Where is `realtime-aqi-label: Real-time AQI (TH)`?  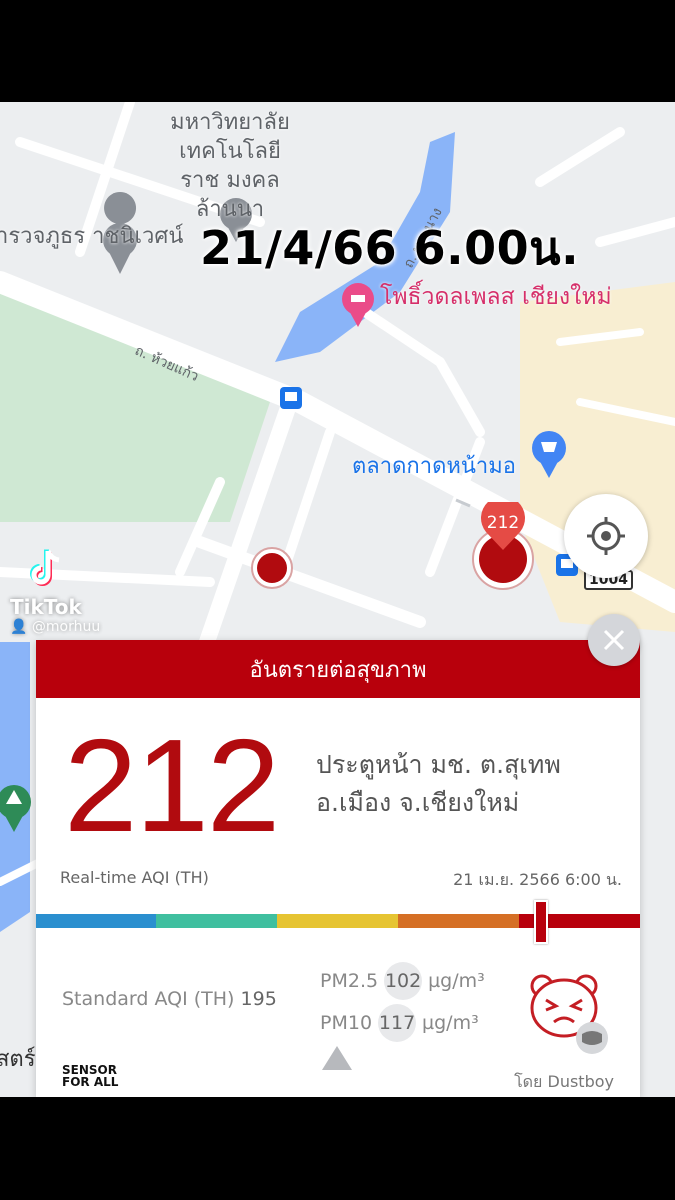 realtime-aqi-label: Real-time AQI (TH) is located at coordinates (134, 877).